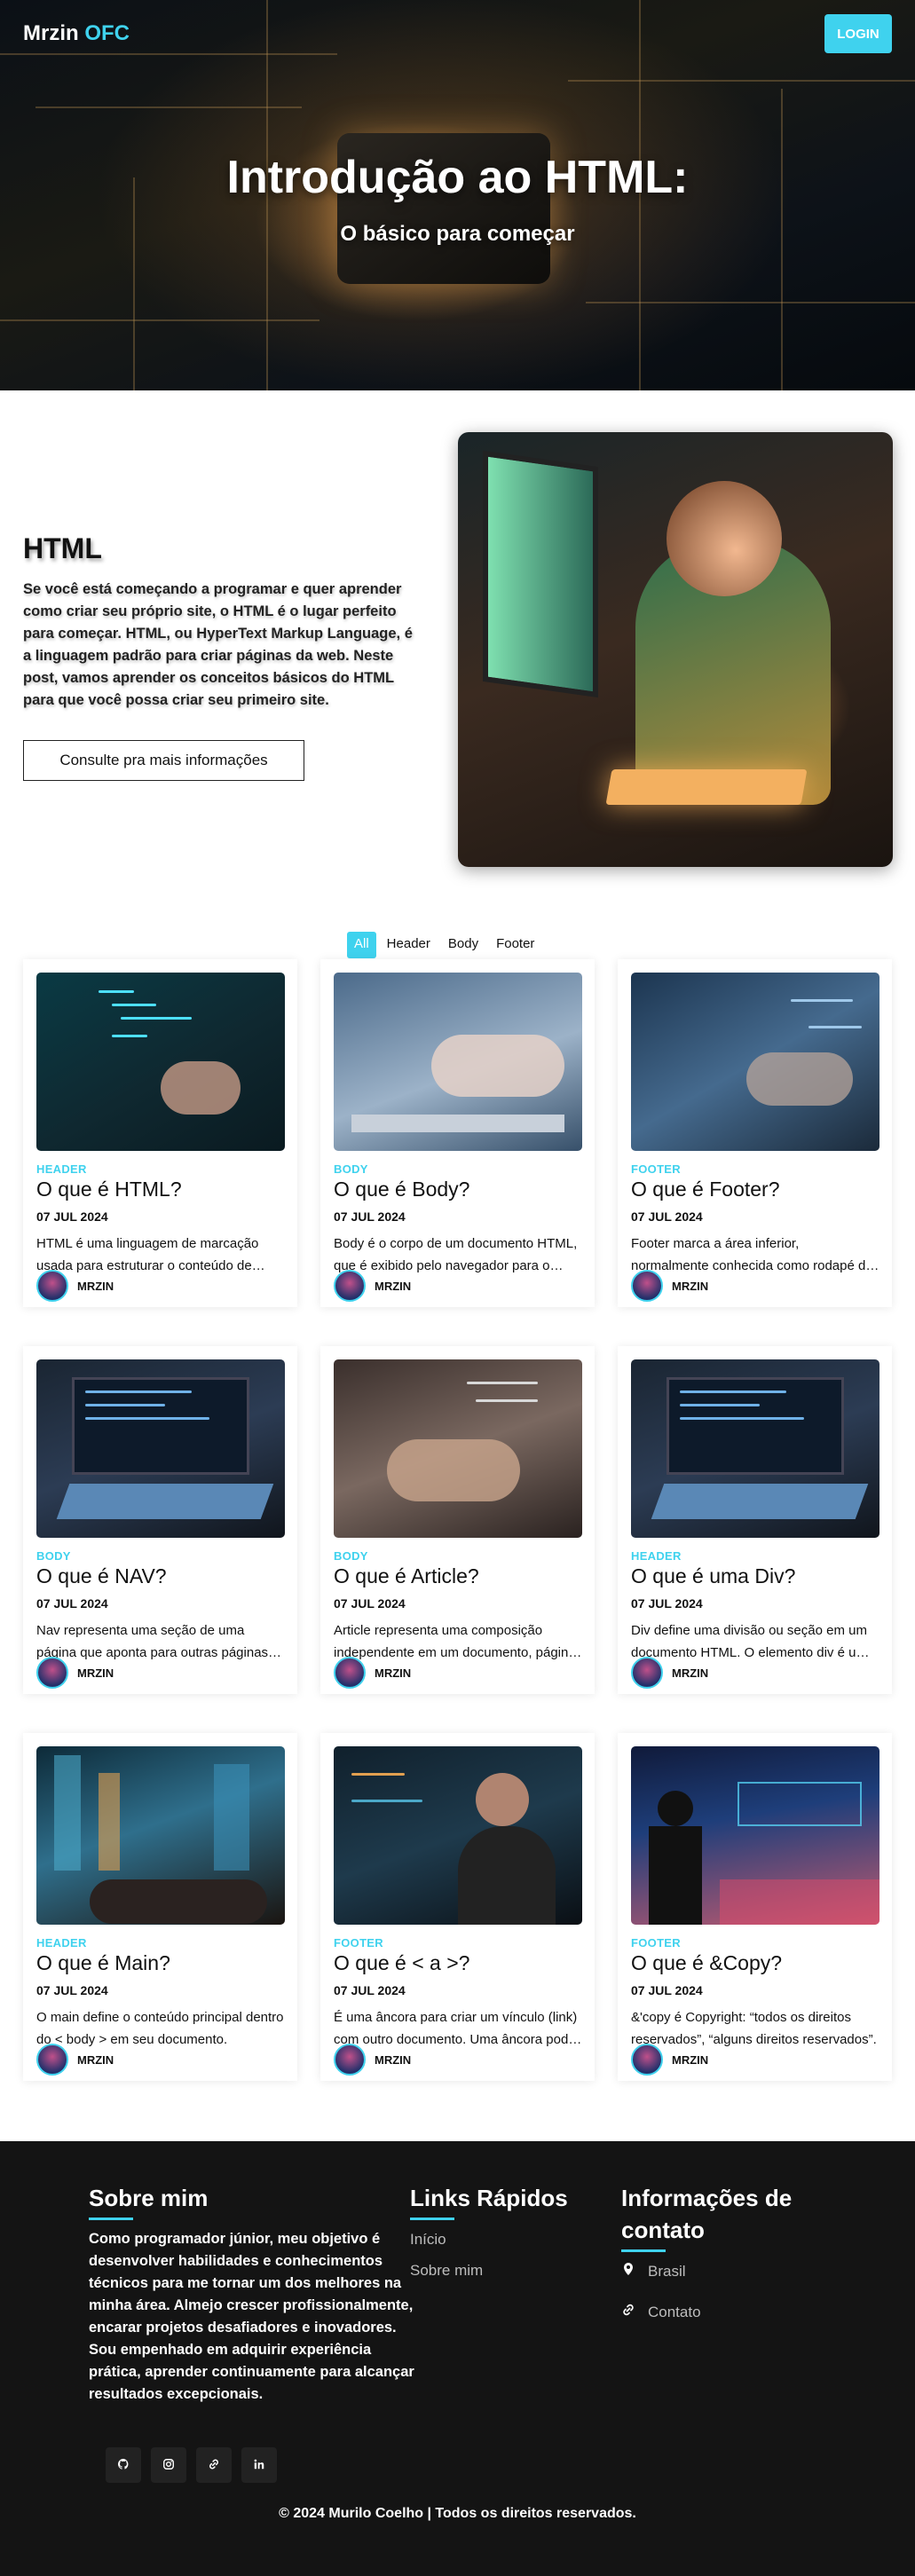 This screenshot has width=915, height=2576. I want to click on quick-links-underline, so click(432, 2219).